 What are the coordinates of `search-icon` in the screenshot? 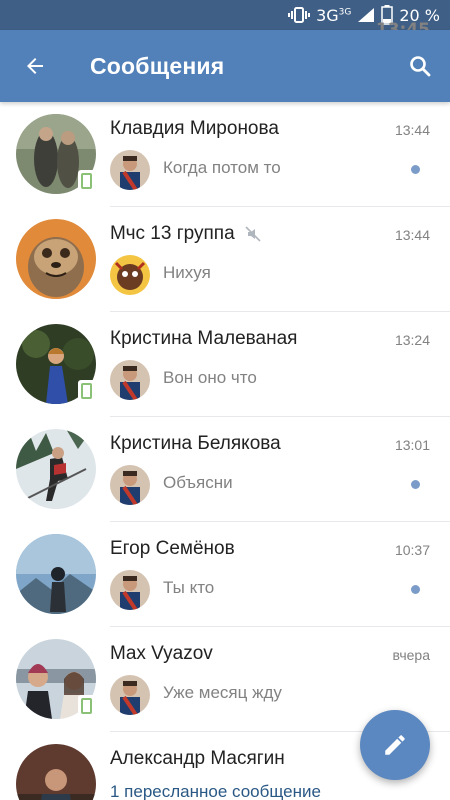 It's located at (420, 66).